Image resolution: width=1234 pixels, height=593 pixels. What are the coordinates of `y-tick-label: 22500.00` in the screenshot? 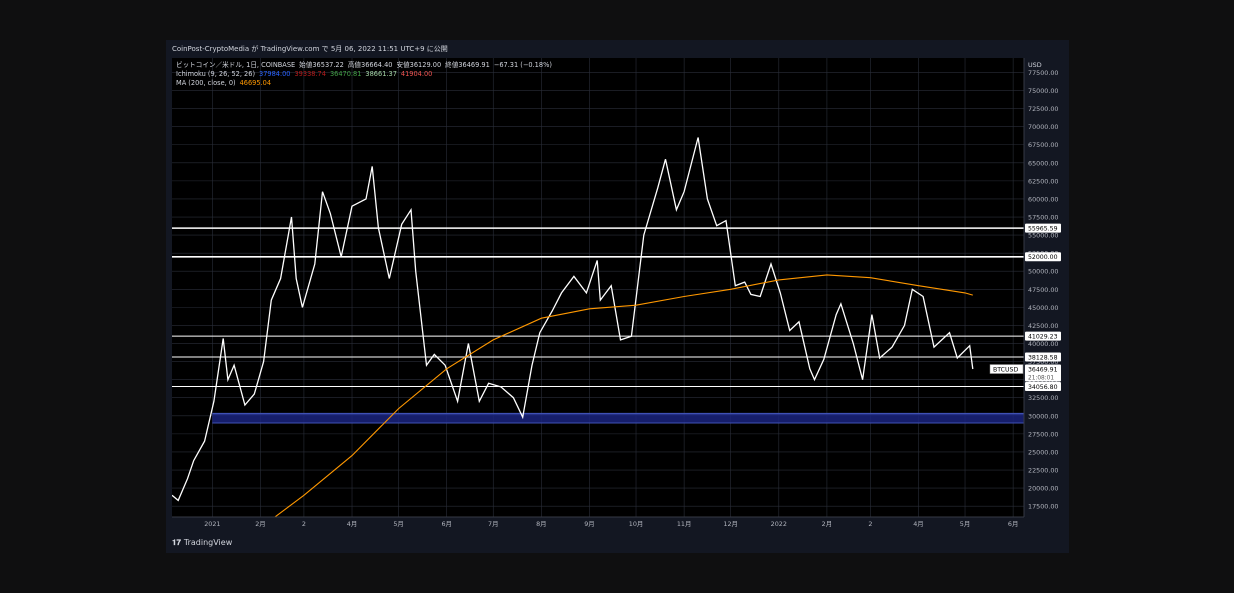 It's located at (1043, 471).